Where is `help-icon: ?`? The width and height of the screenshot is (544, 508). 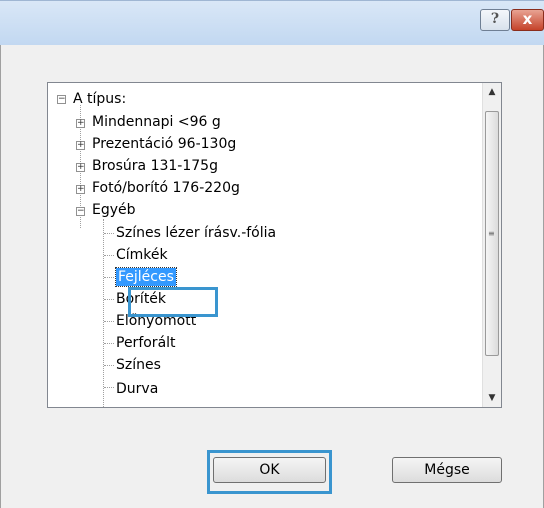 help-icon: ? is located at coordinates (495, 19).